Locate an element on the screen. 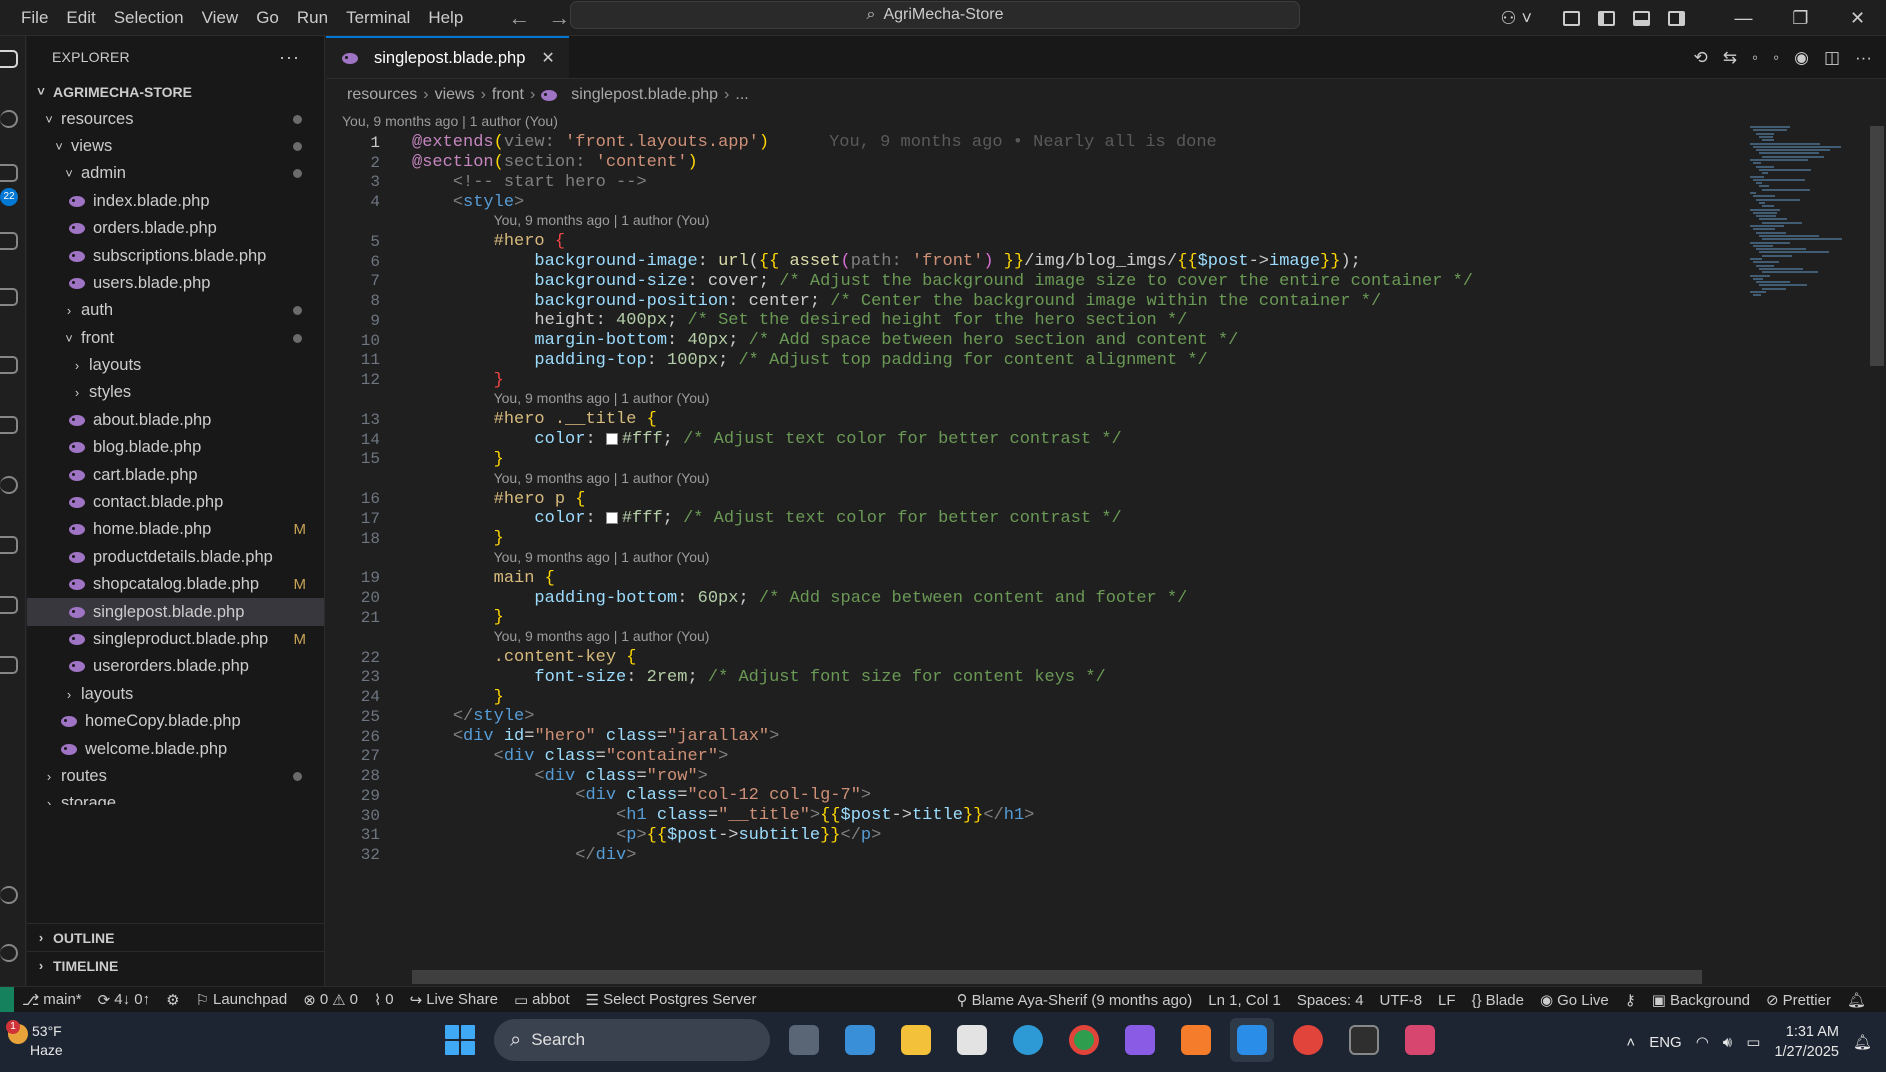 The width and height of the screenshot is (1886, 1072). background-status: ▣ Background is located at coordinates (1701, 1000).